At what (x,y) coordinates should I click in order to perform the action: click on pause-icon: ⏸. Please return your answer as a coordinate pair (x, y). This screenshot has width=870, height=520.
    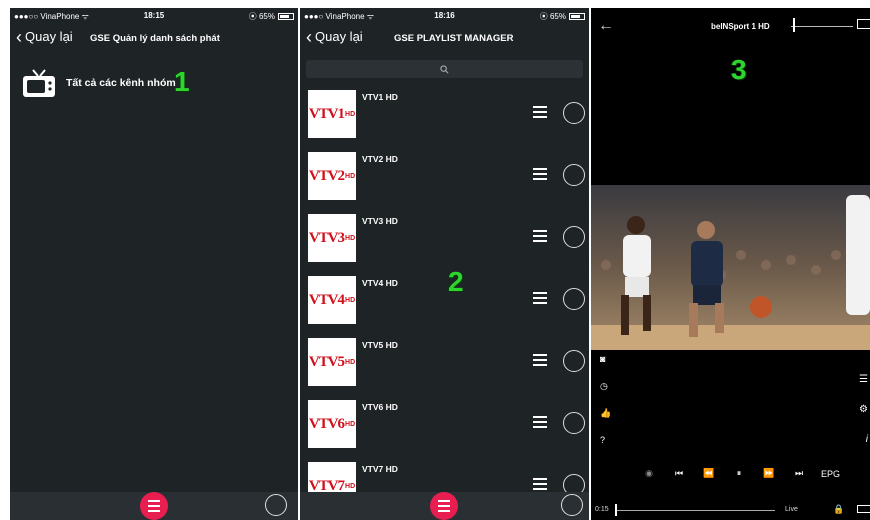
    Looking at the image, I should click on (739, 473).